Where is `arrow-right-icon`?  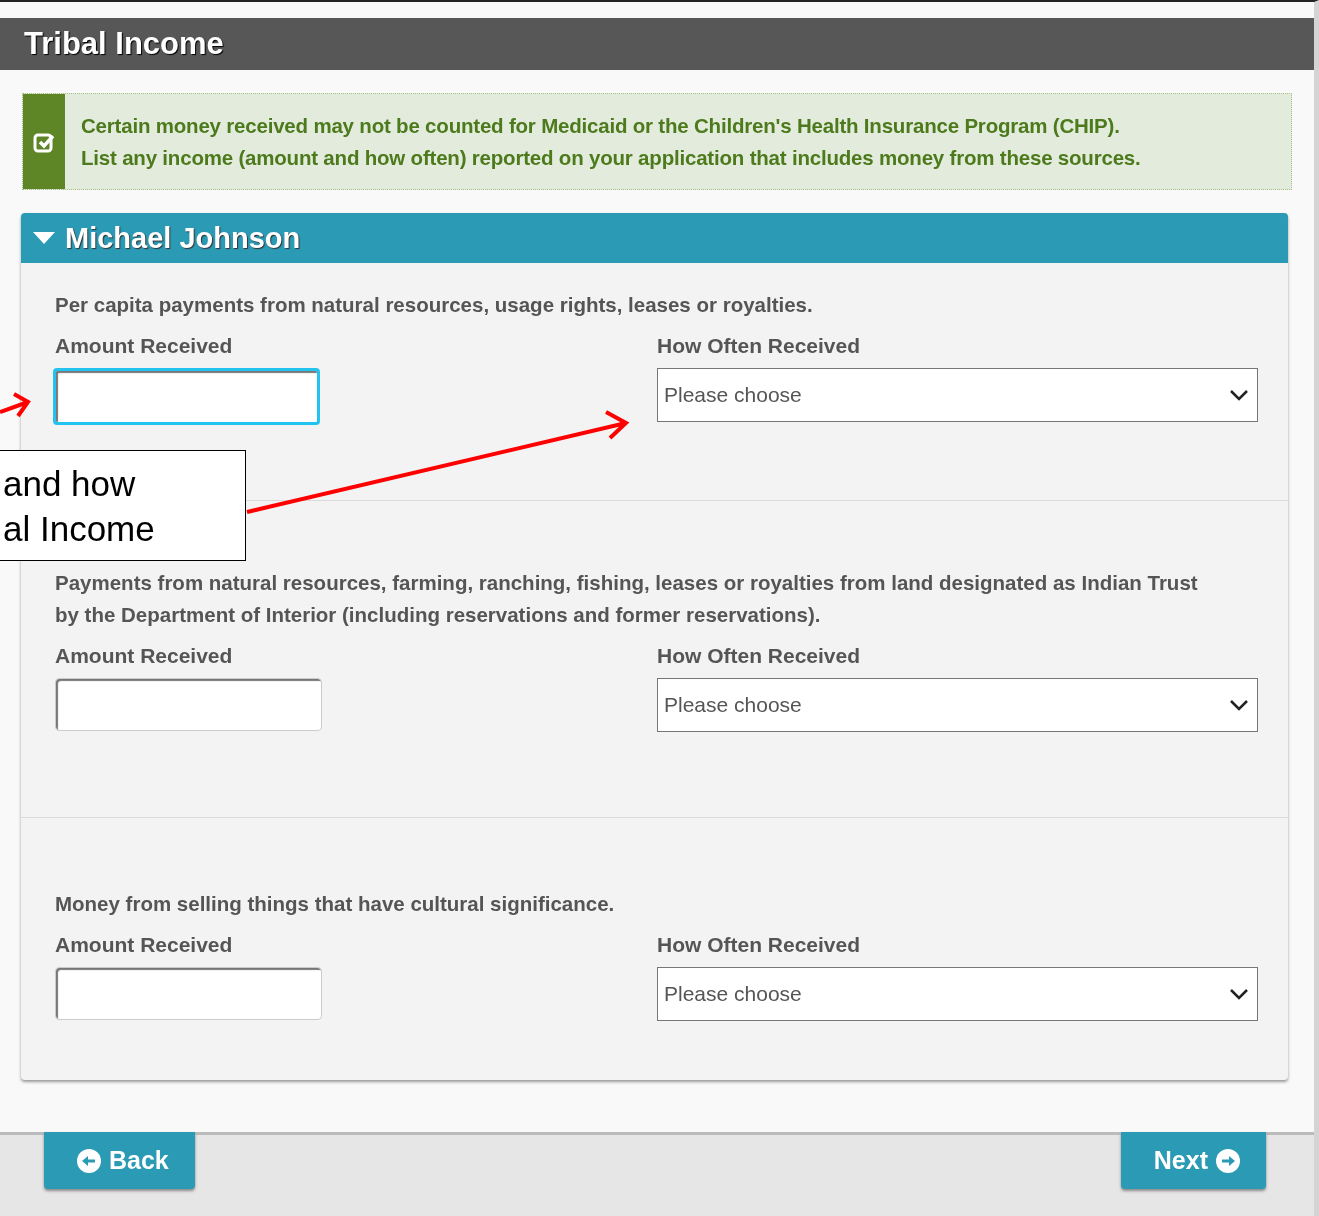
arrow-right-icon is located at coordinates (1228, 1160).